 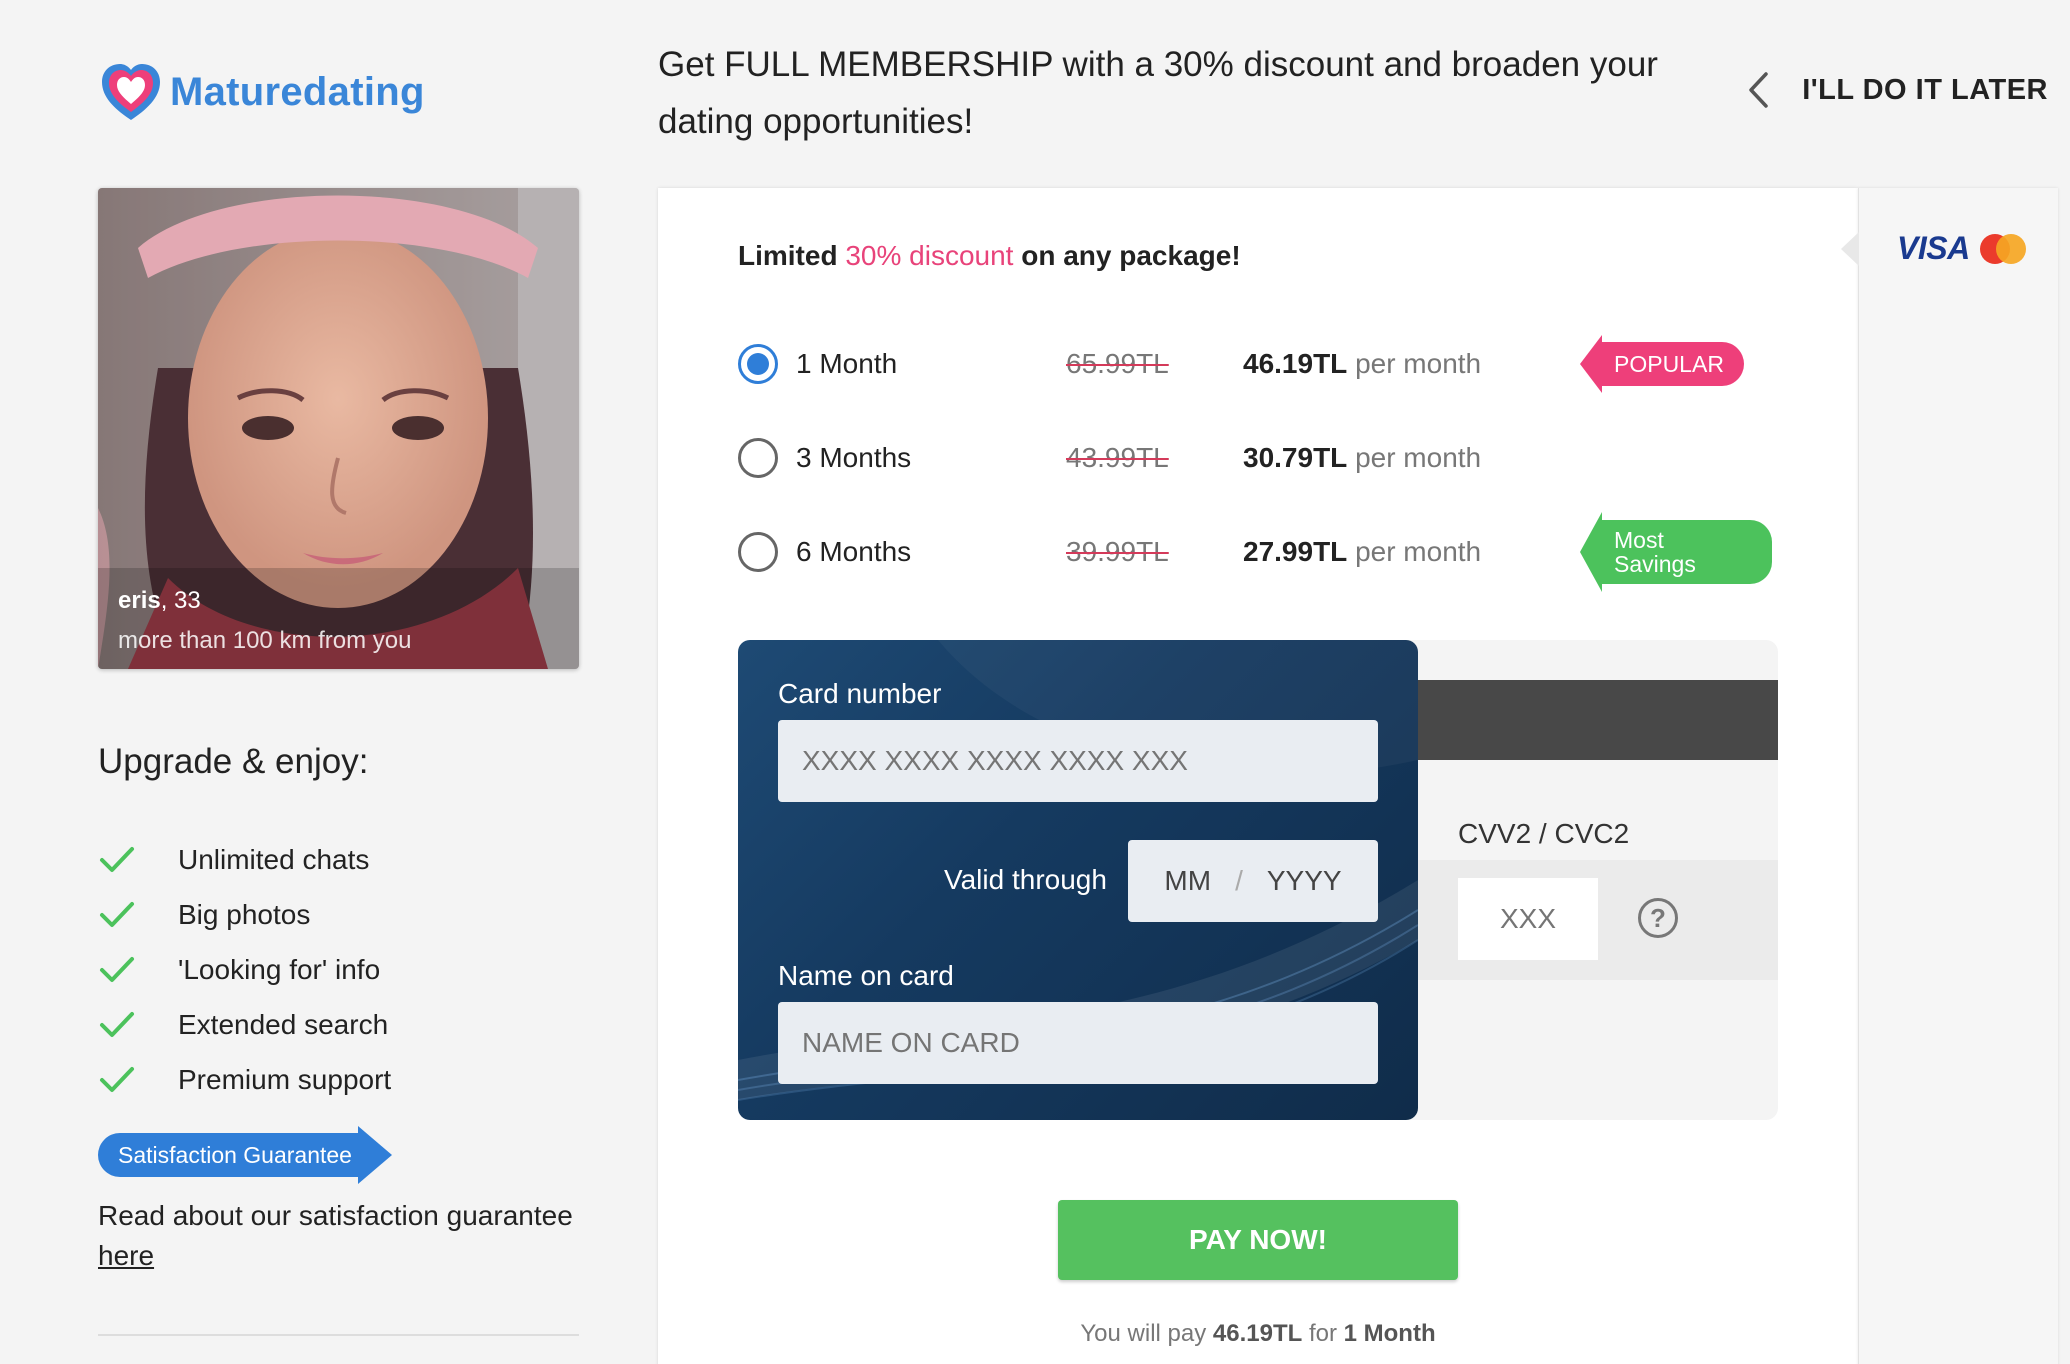 I want to click on benefit-item: 'Looking for' info, so click(x=244, y=969).